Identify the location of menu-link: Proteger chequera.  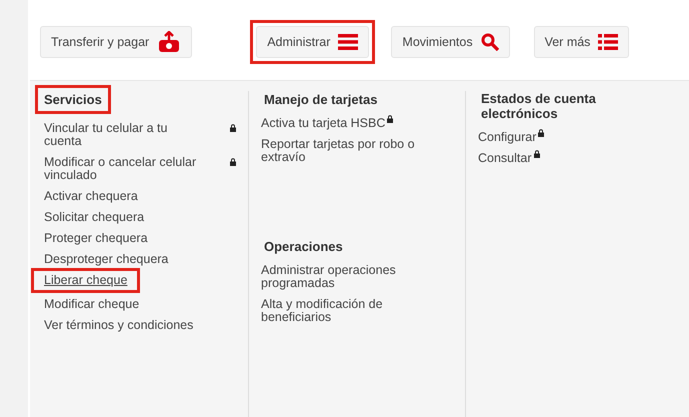
(96, 238).